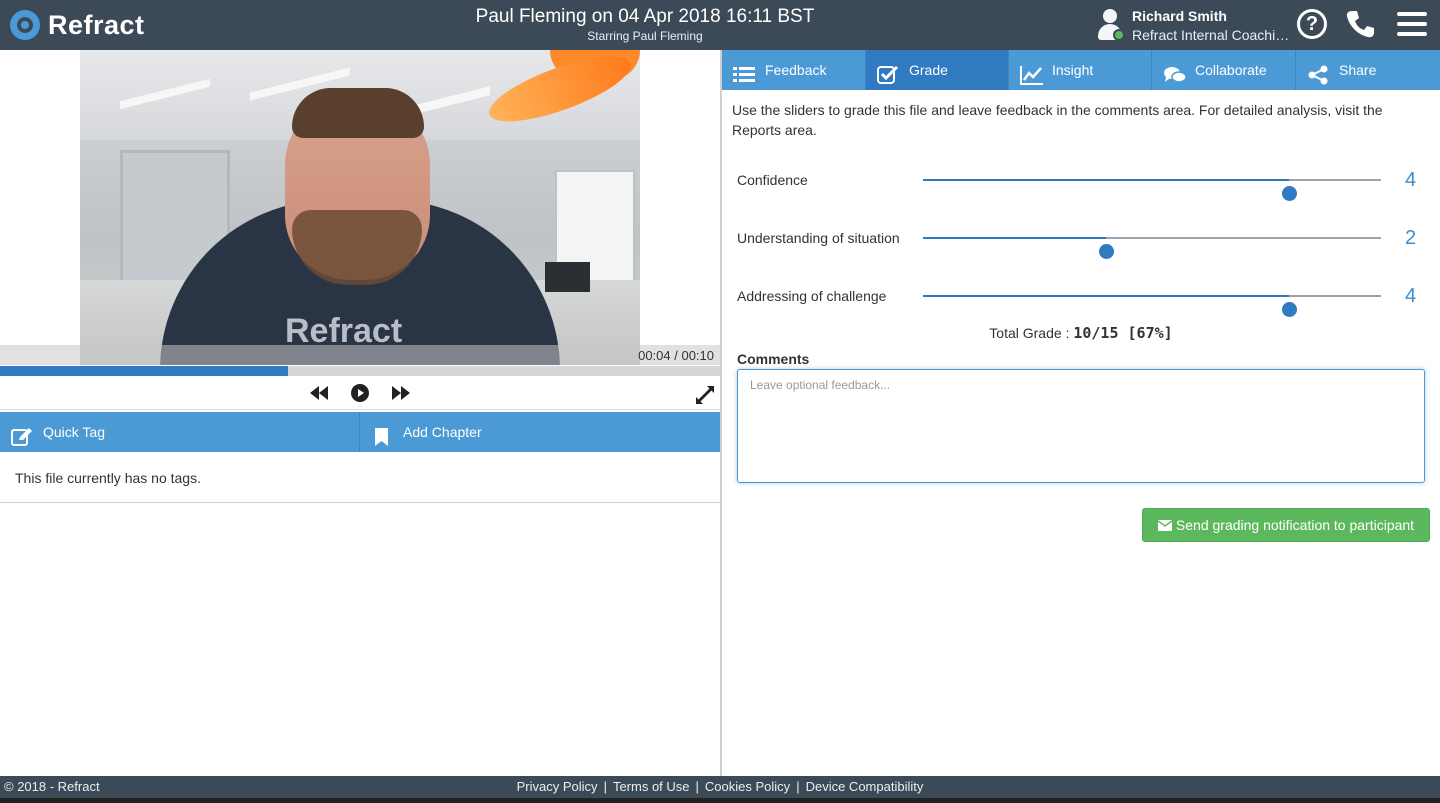 The height and width of the screenshot is (803, 1440). I want to click on play-icon, so click(360, 393).